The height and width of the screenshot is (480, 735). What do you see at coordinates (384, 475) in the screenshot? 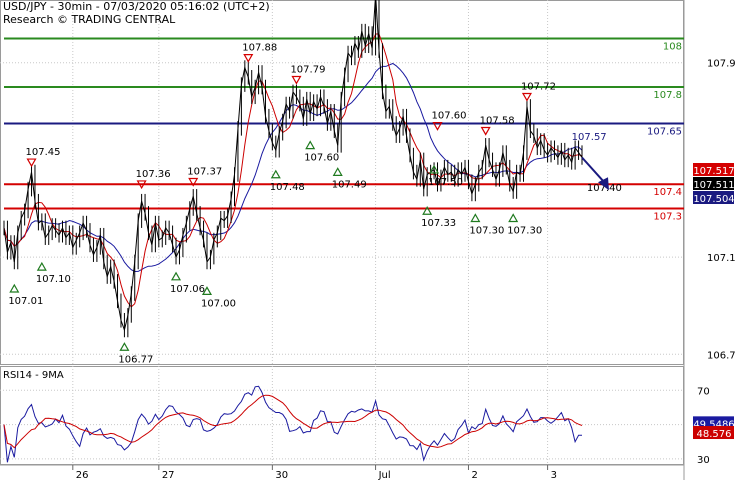
I see `x-tick-label: Jul` at bounding box center [384, 475].